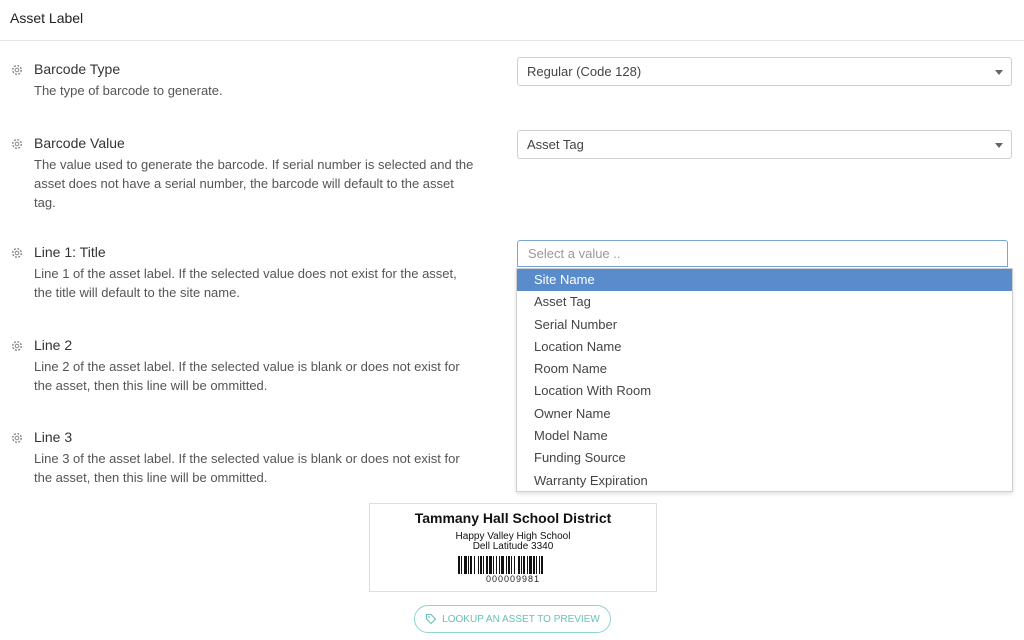 This screenshot has height=640, width=1024. I want to click on option-asset-tag: Asset Tag, so click(764, 302).